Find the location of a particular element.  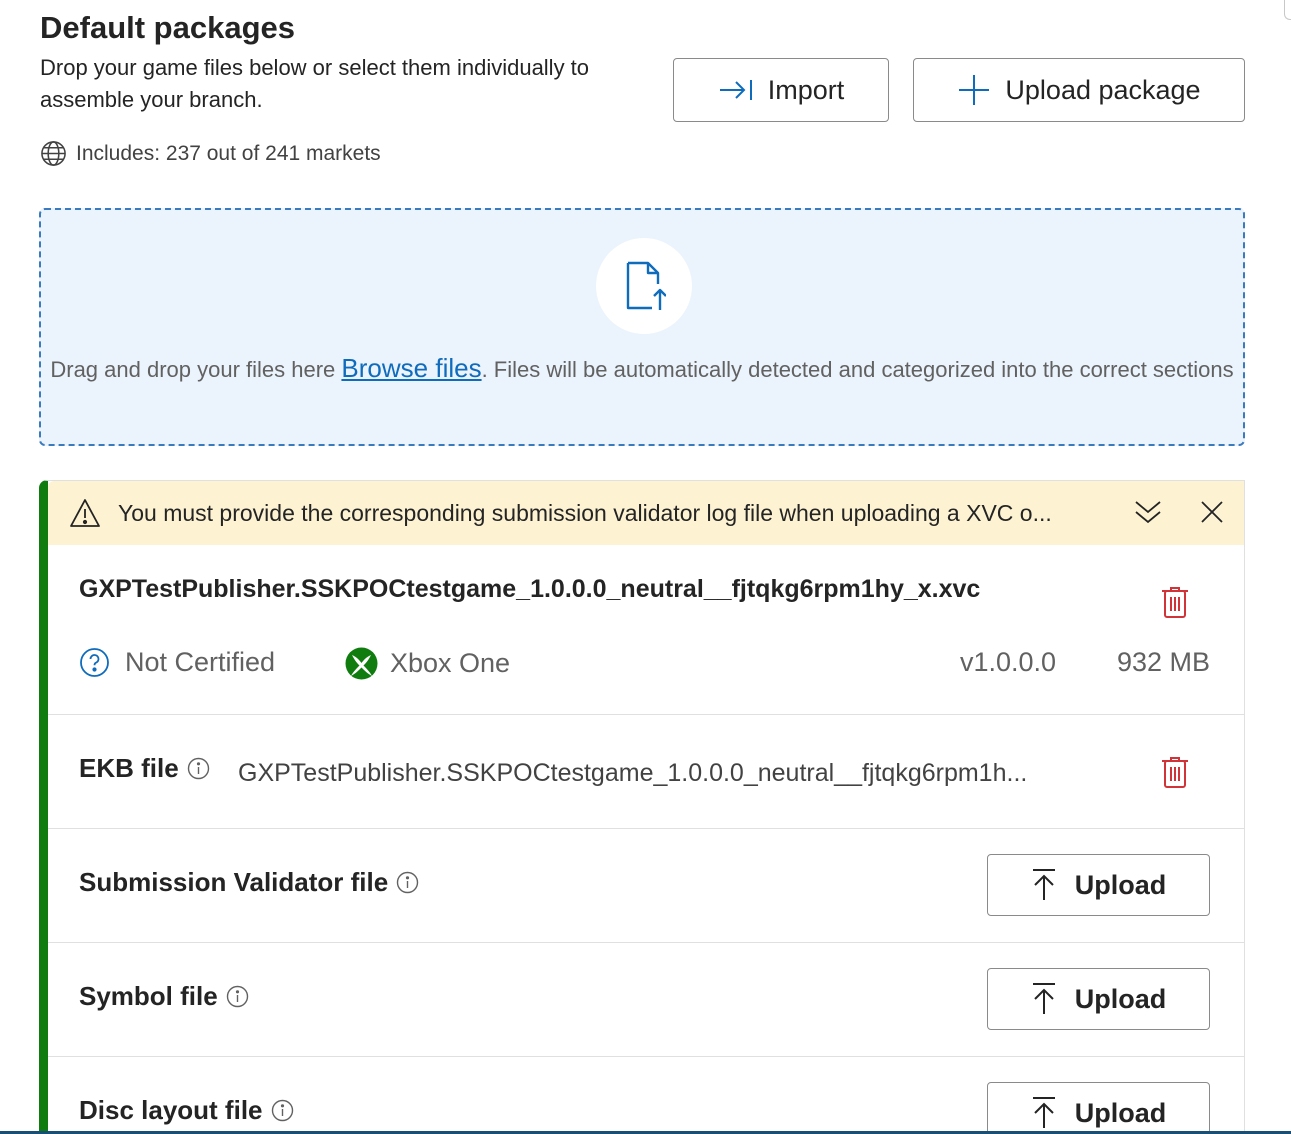

symbol-file-label: Symbol file is located at coordinates (164, 996).